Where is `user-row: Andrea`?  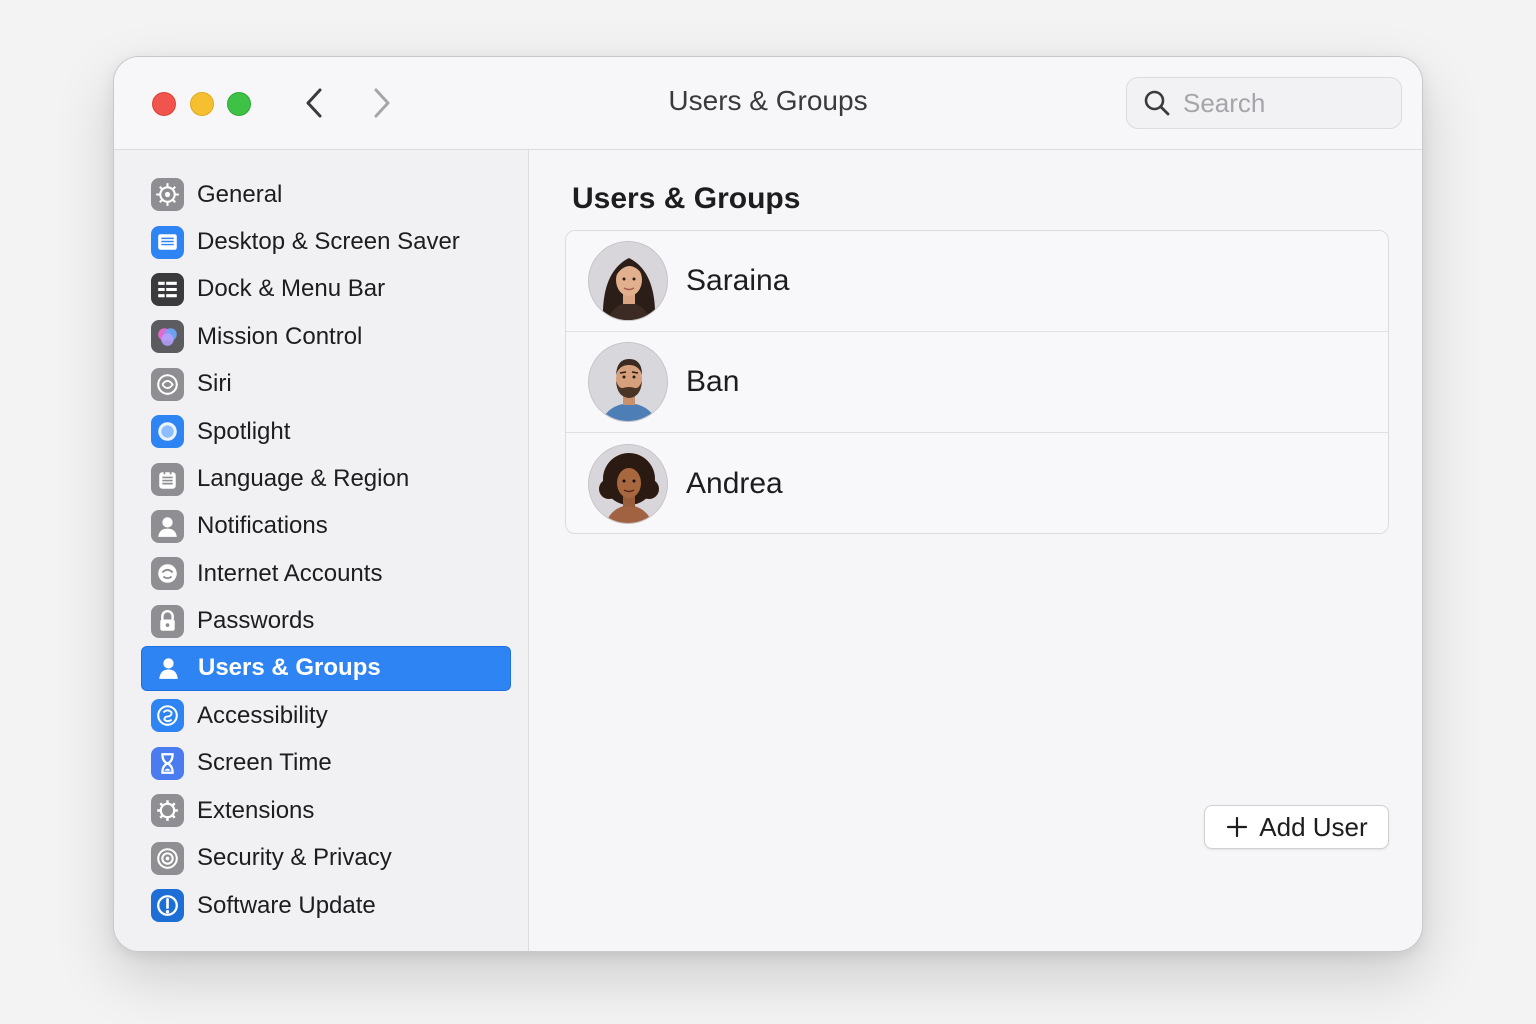
user-row: Andrea is located at coordinates (977, 483).